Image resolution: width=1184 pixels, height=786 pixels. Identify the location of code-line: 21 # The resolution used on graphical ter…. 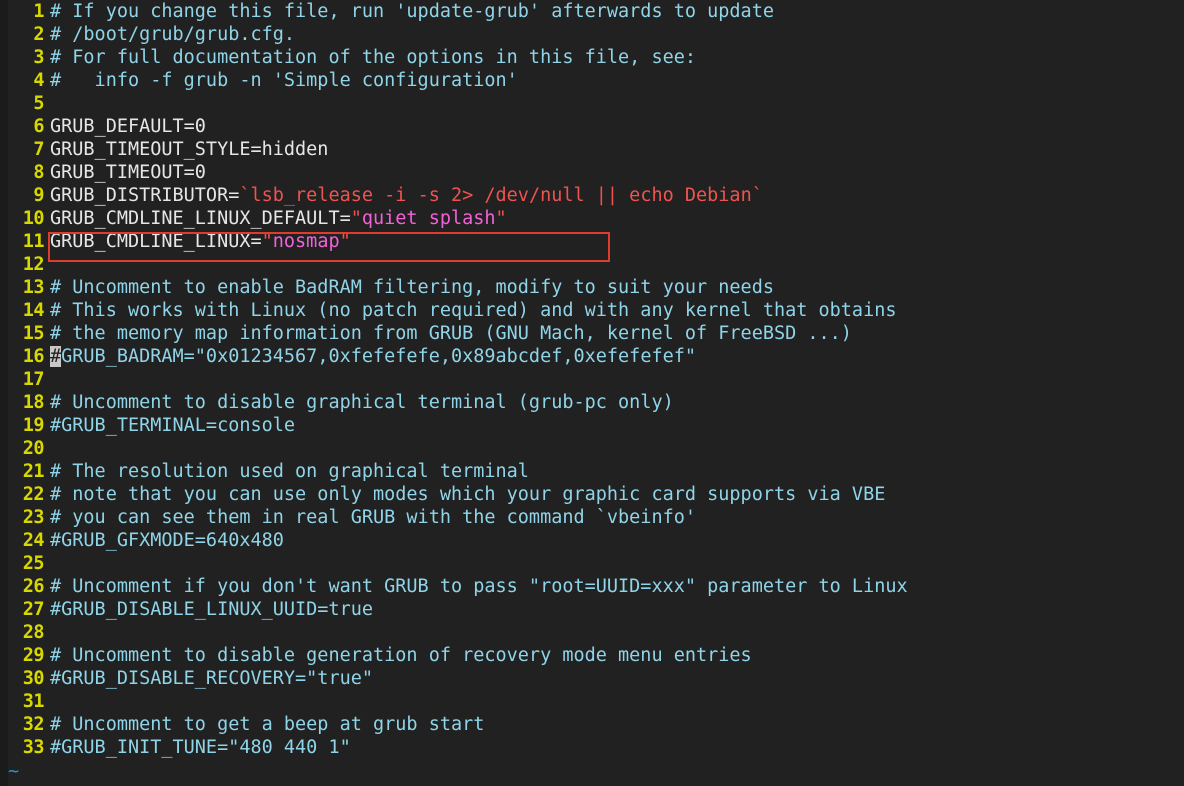
(592, 471).